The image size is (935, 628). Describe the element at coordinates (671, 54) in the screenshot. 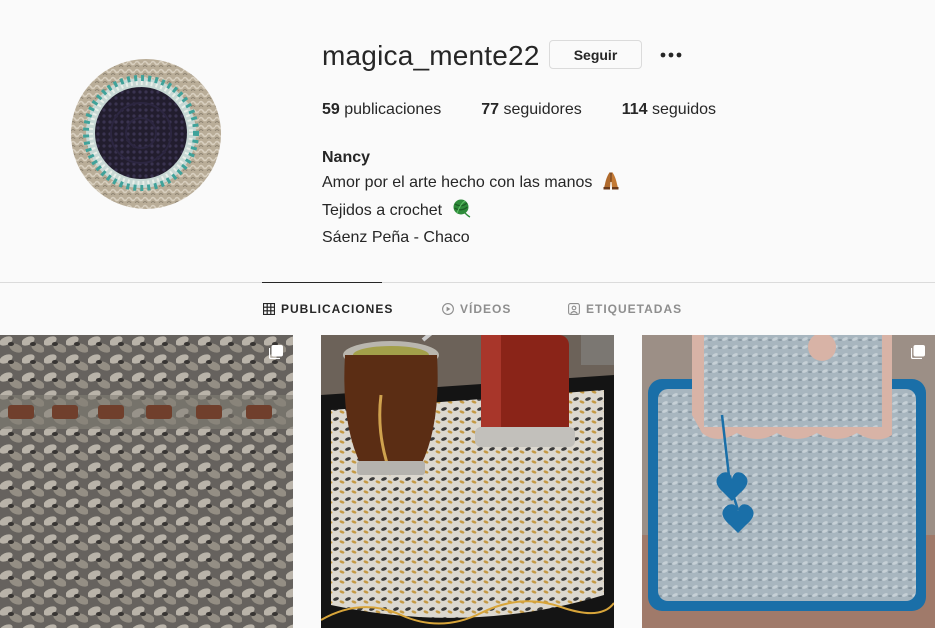

I see `more-options-icon` at that location.